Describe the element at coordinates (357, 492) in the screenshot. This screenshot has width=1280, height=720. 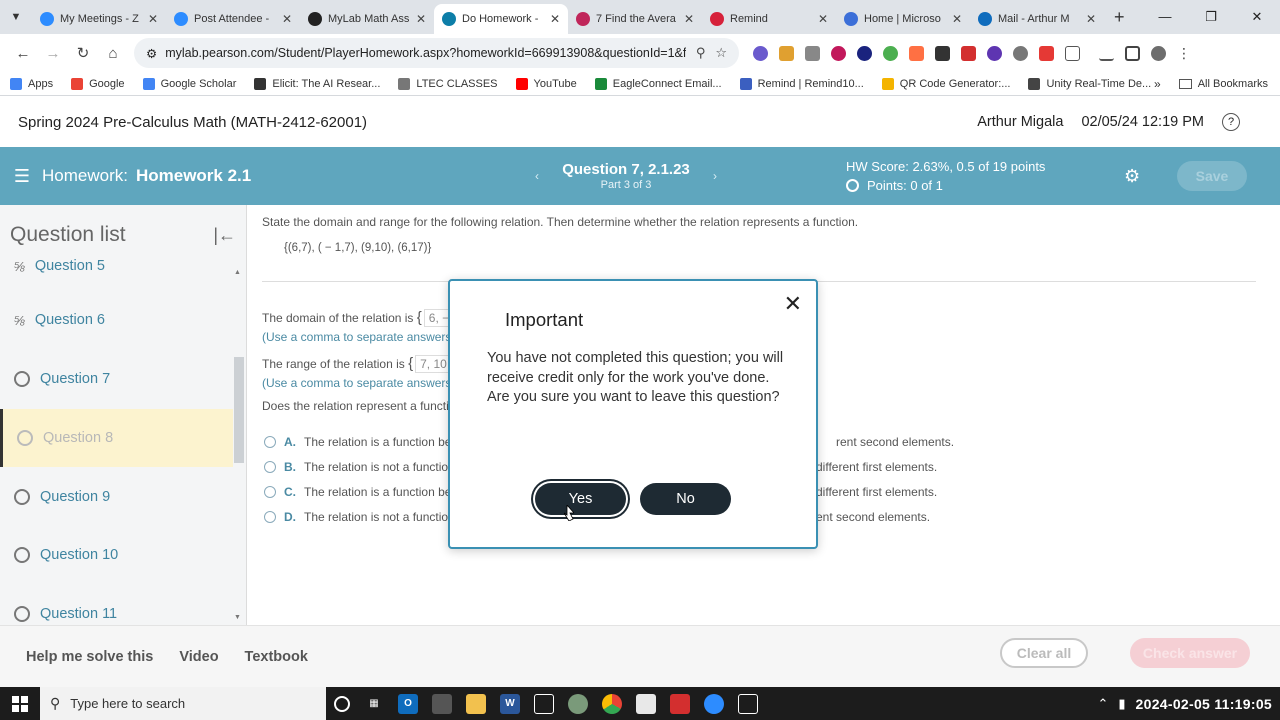
I see `answer-option: C. The relation is a function be` at that location.